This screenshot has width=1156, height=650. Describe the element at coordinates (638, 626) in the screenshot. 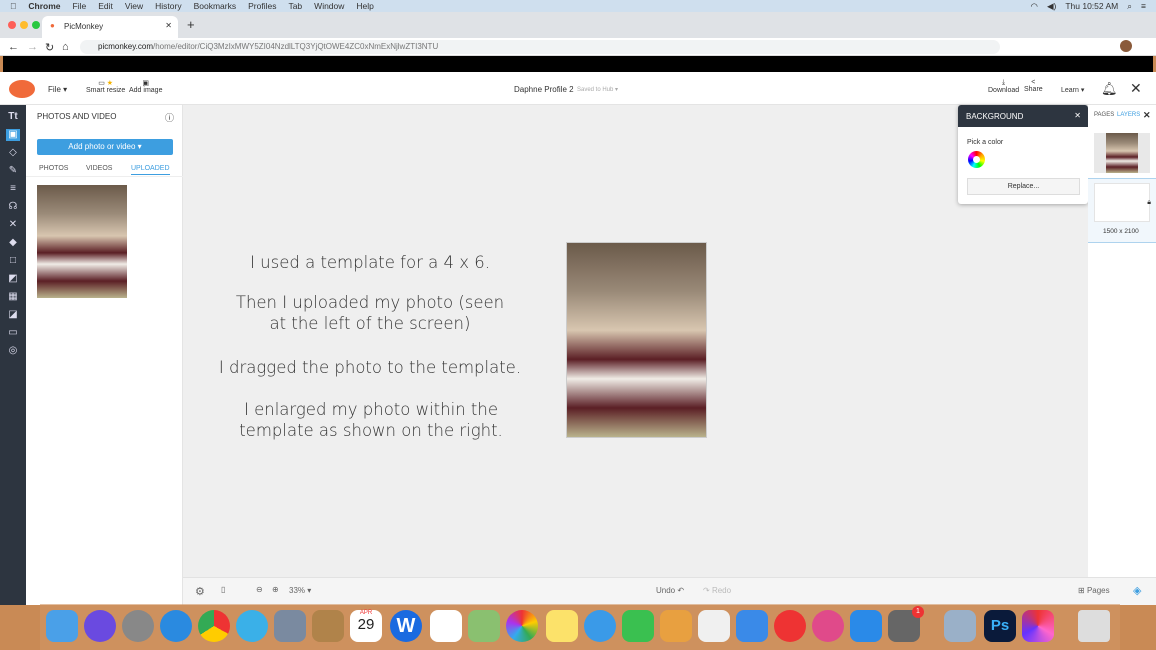

I see `facetime-icon` at that location.